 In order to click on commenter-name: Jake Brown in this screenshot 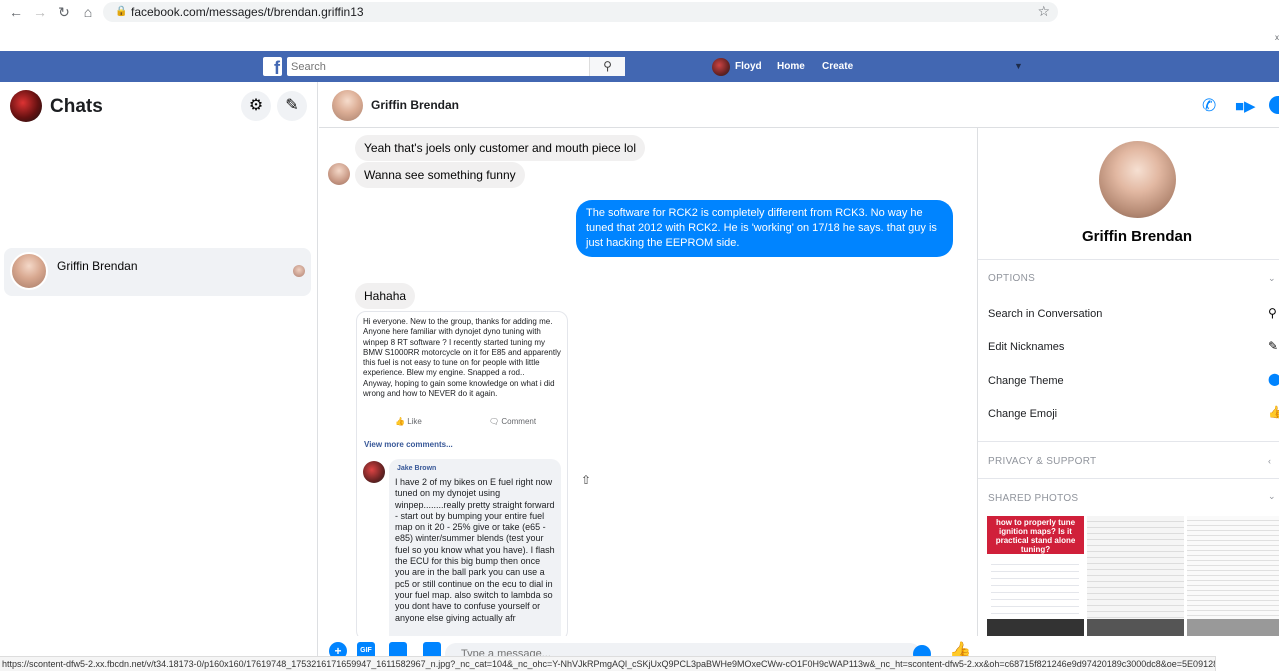, I will do `click(417, 468)`.